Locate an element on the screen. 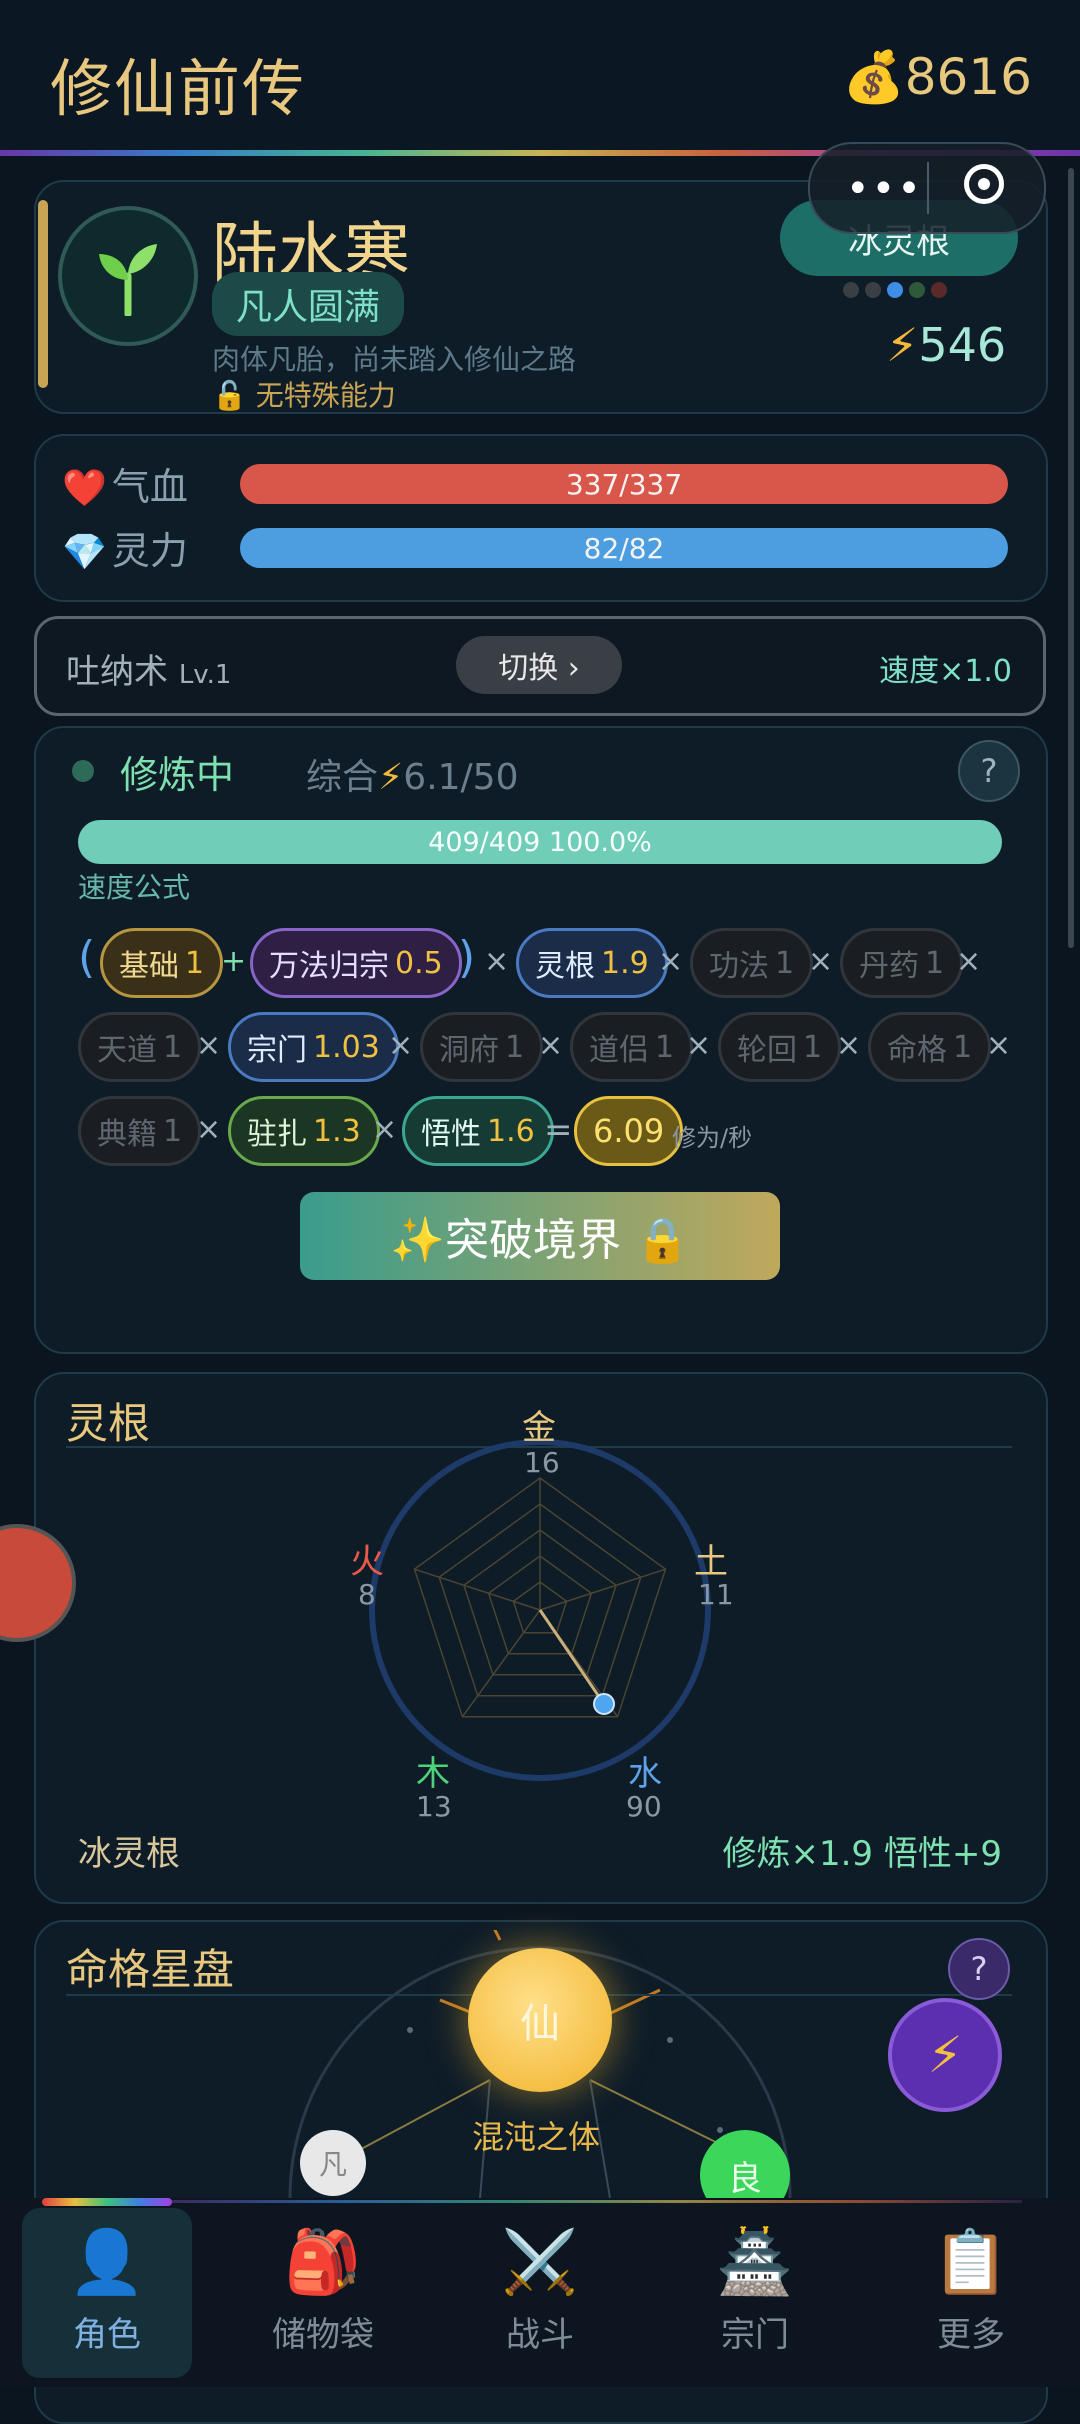  user-icon: 👤 is located at coordinates (107, 2261).